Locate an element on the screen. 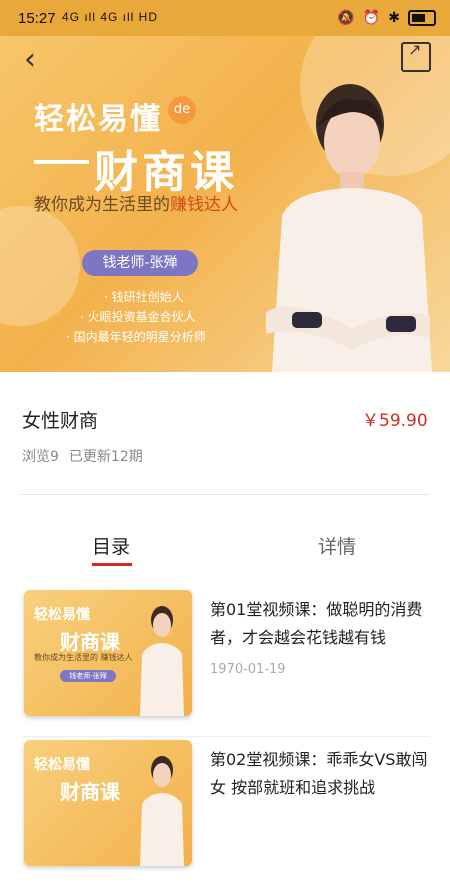 The height and width of the screenshot is (888, 450). lesson-date: 1970-01-19 is located at coordinates (248, 669).